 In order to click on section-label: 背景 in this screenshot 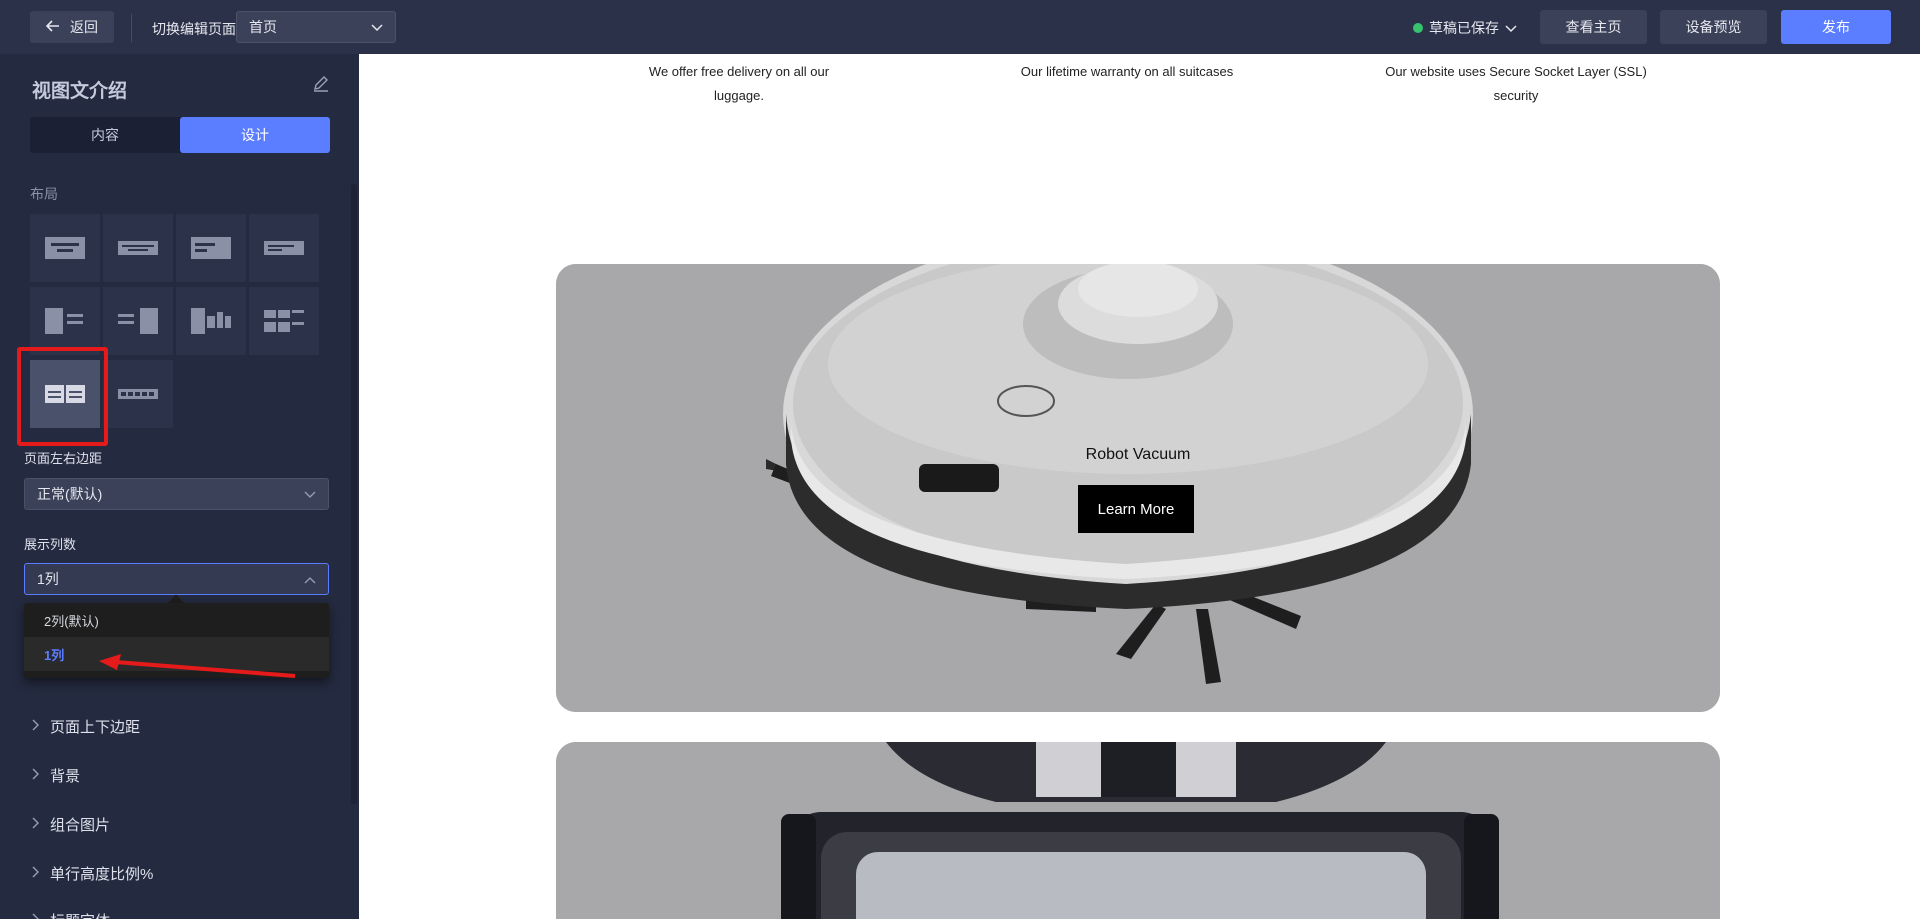, I will do `click(65, 776)`.